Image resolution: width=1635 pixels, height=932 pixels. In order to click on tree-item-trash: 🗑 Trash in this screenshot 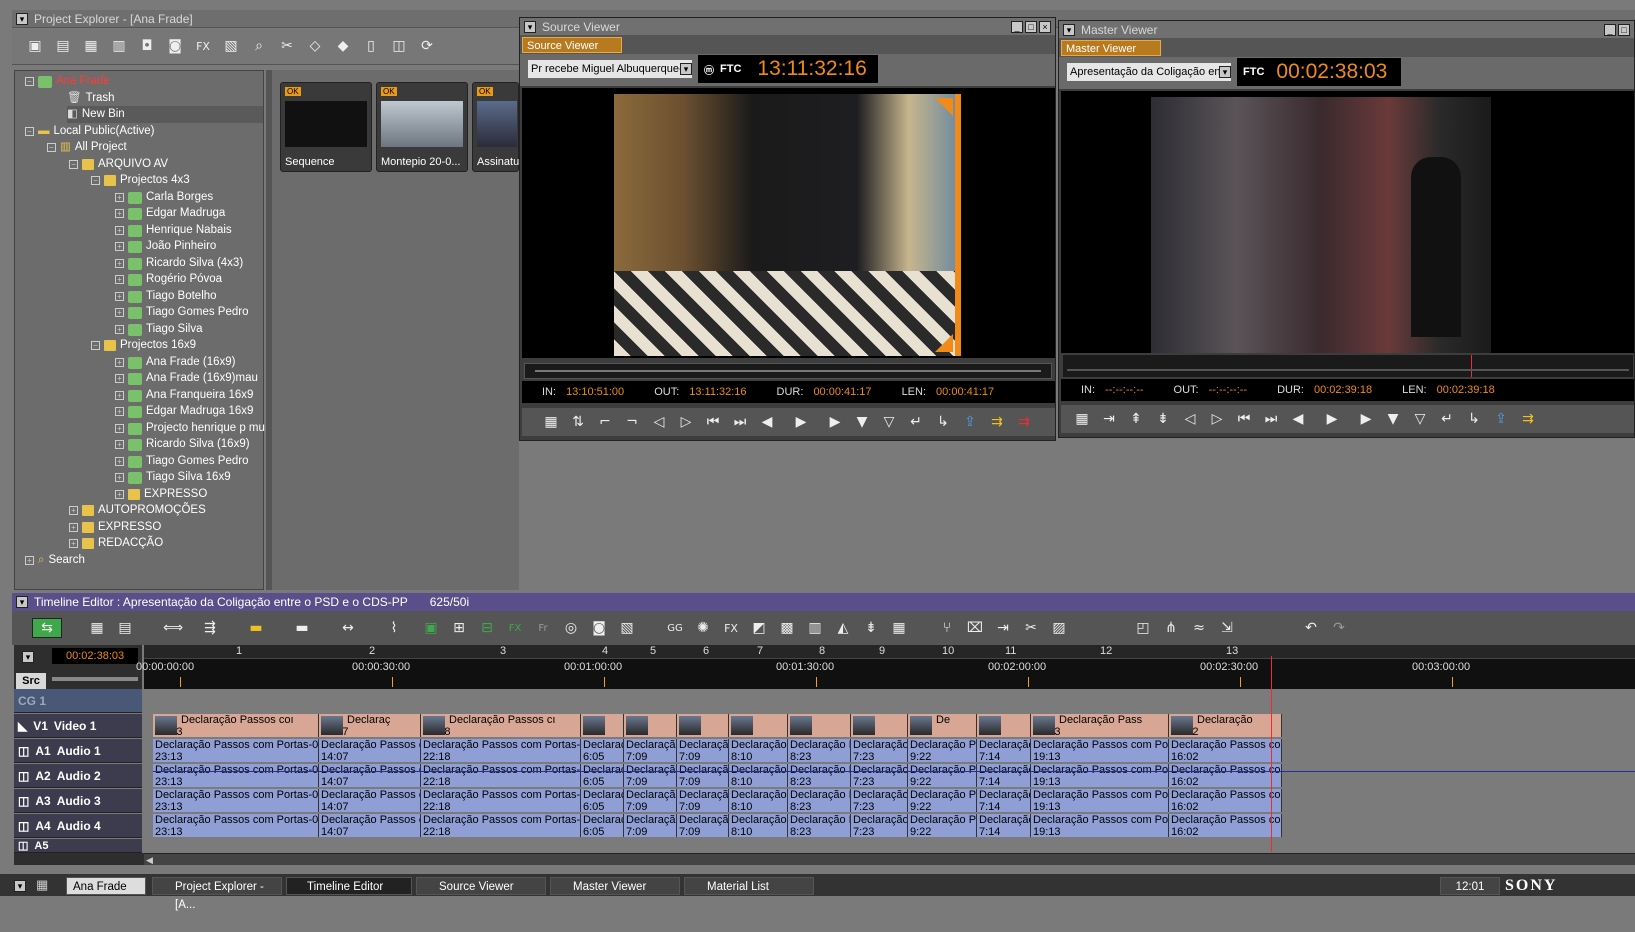, I will do `click(91, 98)`.